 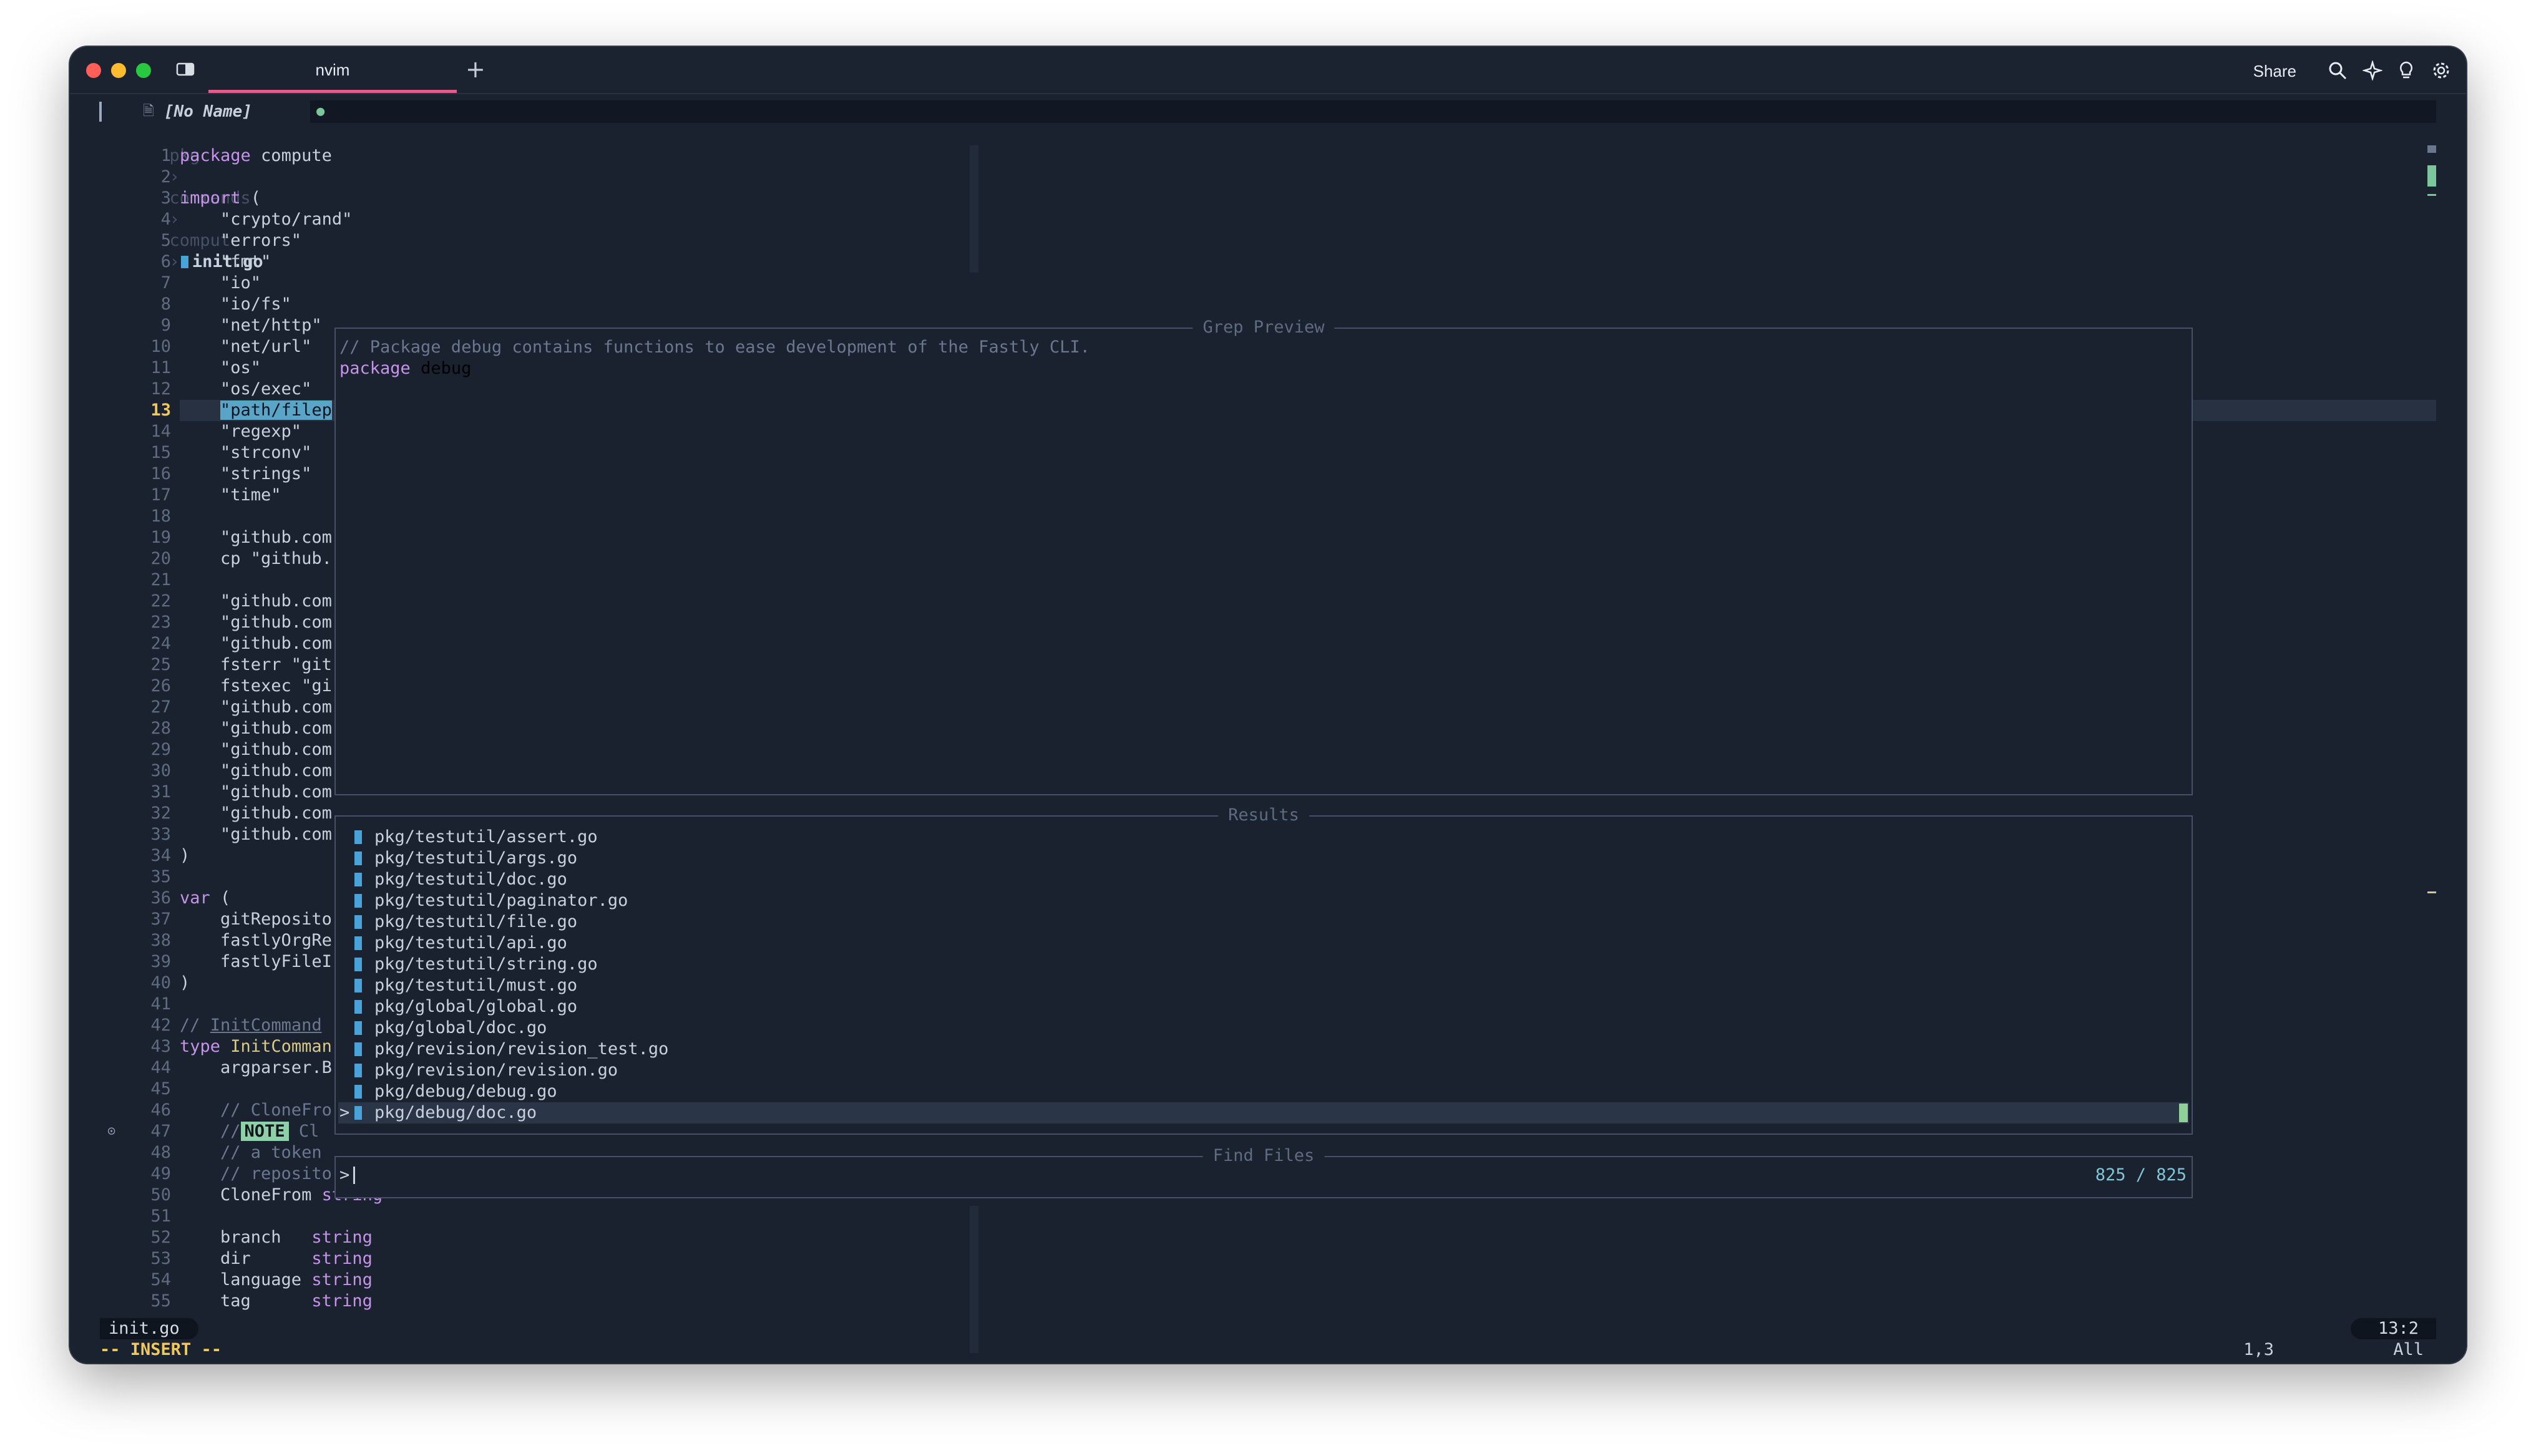 I want to click on code-line: "os/exec", so click(x=246, y=390).